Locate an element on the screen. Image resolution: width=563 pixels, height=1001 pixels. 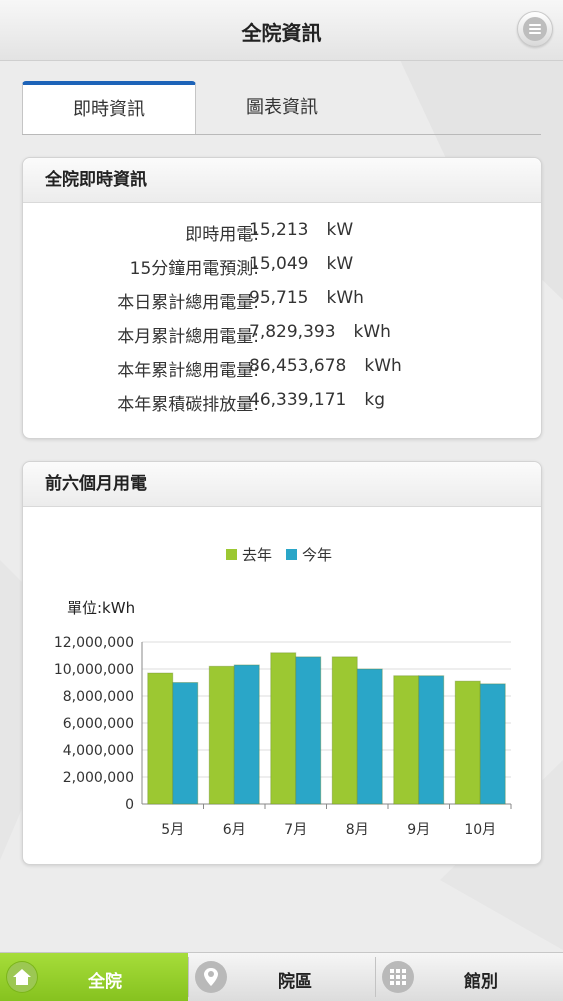
info-value-number: 95,715 is located at coordinates (279, 298).